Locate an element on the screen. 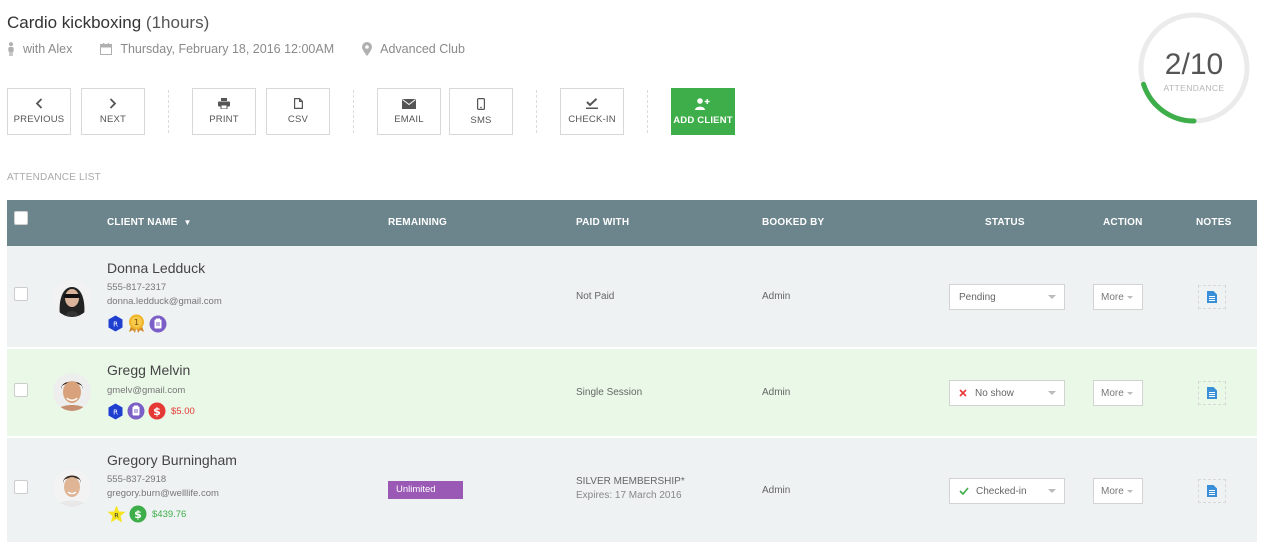 Image resolution: width=1267 pixels, height=549 pixels. client-name: Gregg Melvin is located at coordinates (148, 370).